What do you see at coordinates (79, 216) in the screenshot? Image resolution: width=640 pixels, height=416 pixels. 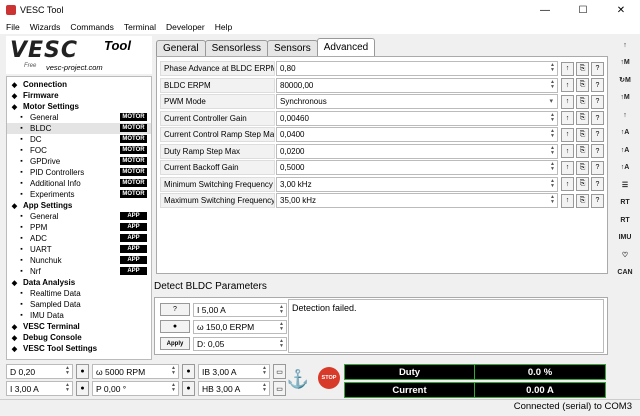 I see `sidebar-item-general: ▪ General APP` at bounding box center [79, 216].